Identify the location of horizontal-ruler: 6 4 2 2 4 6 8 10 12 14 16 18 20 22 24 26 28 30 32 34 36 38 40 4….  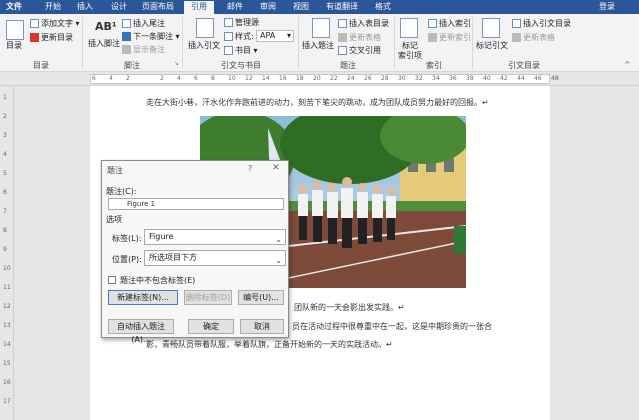
(319, 79).